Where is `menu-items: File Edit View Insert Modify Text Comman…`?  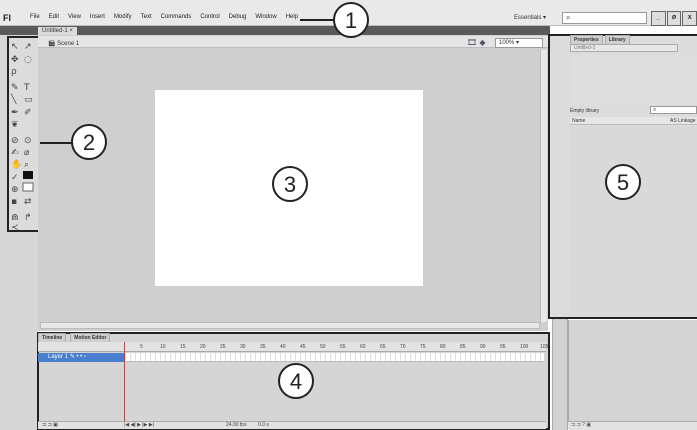
menu-items: File Edit View Insert Modify Text Comman… is located at coordinates (164, 17).